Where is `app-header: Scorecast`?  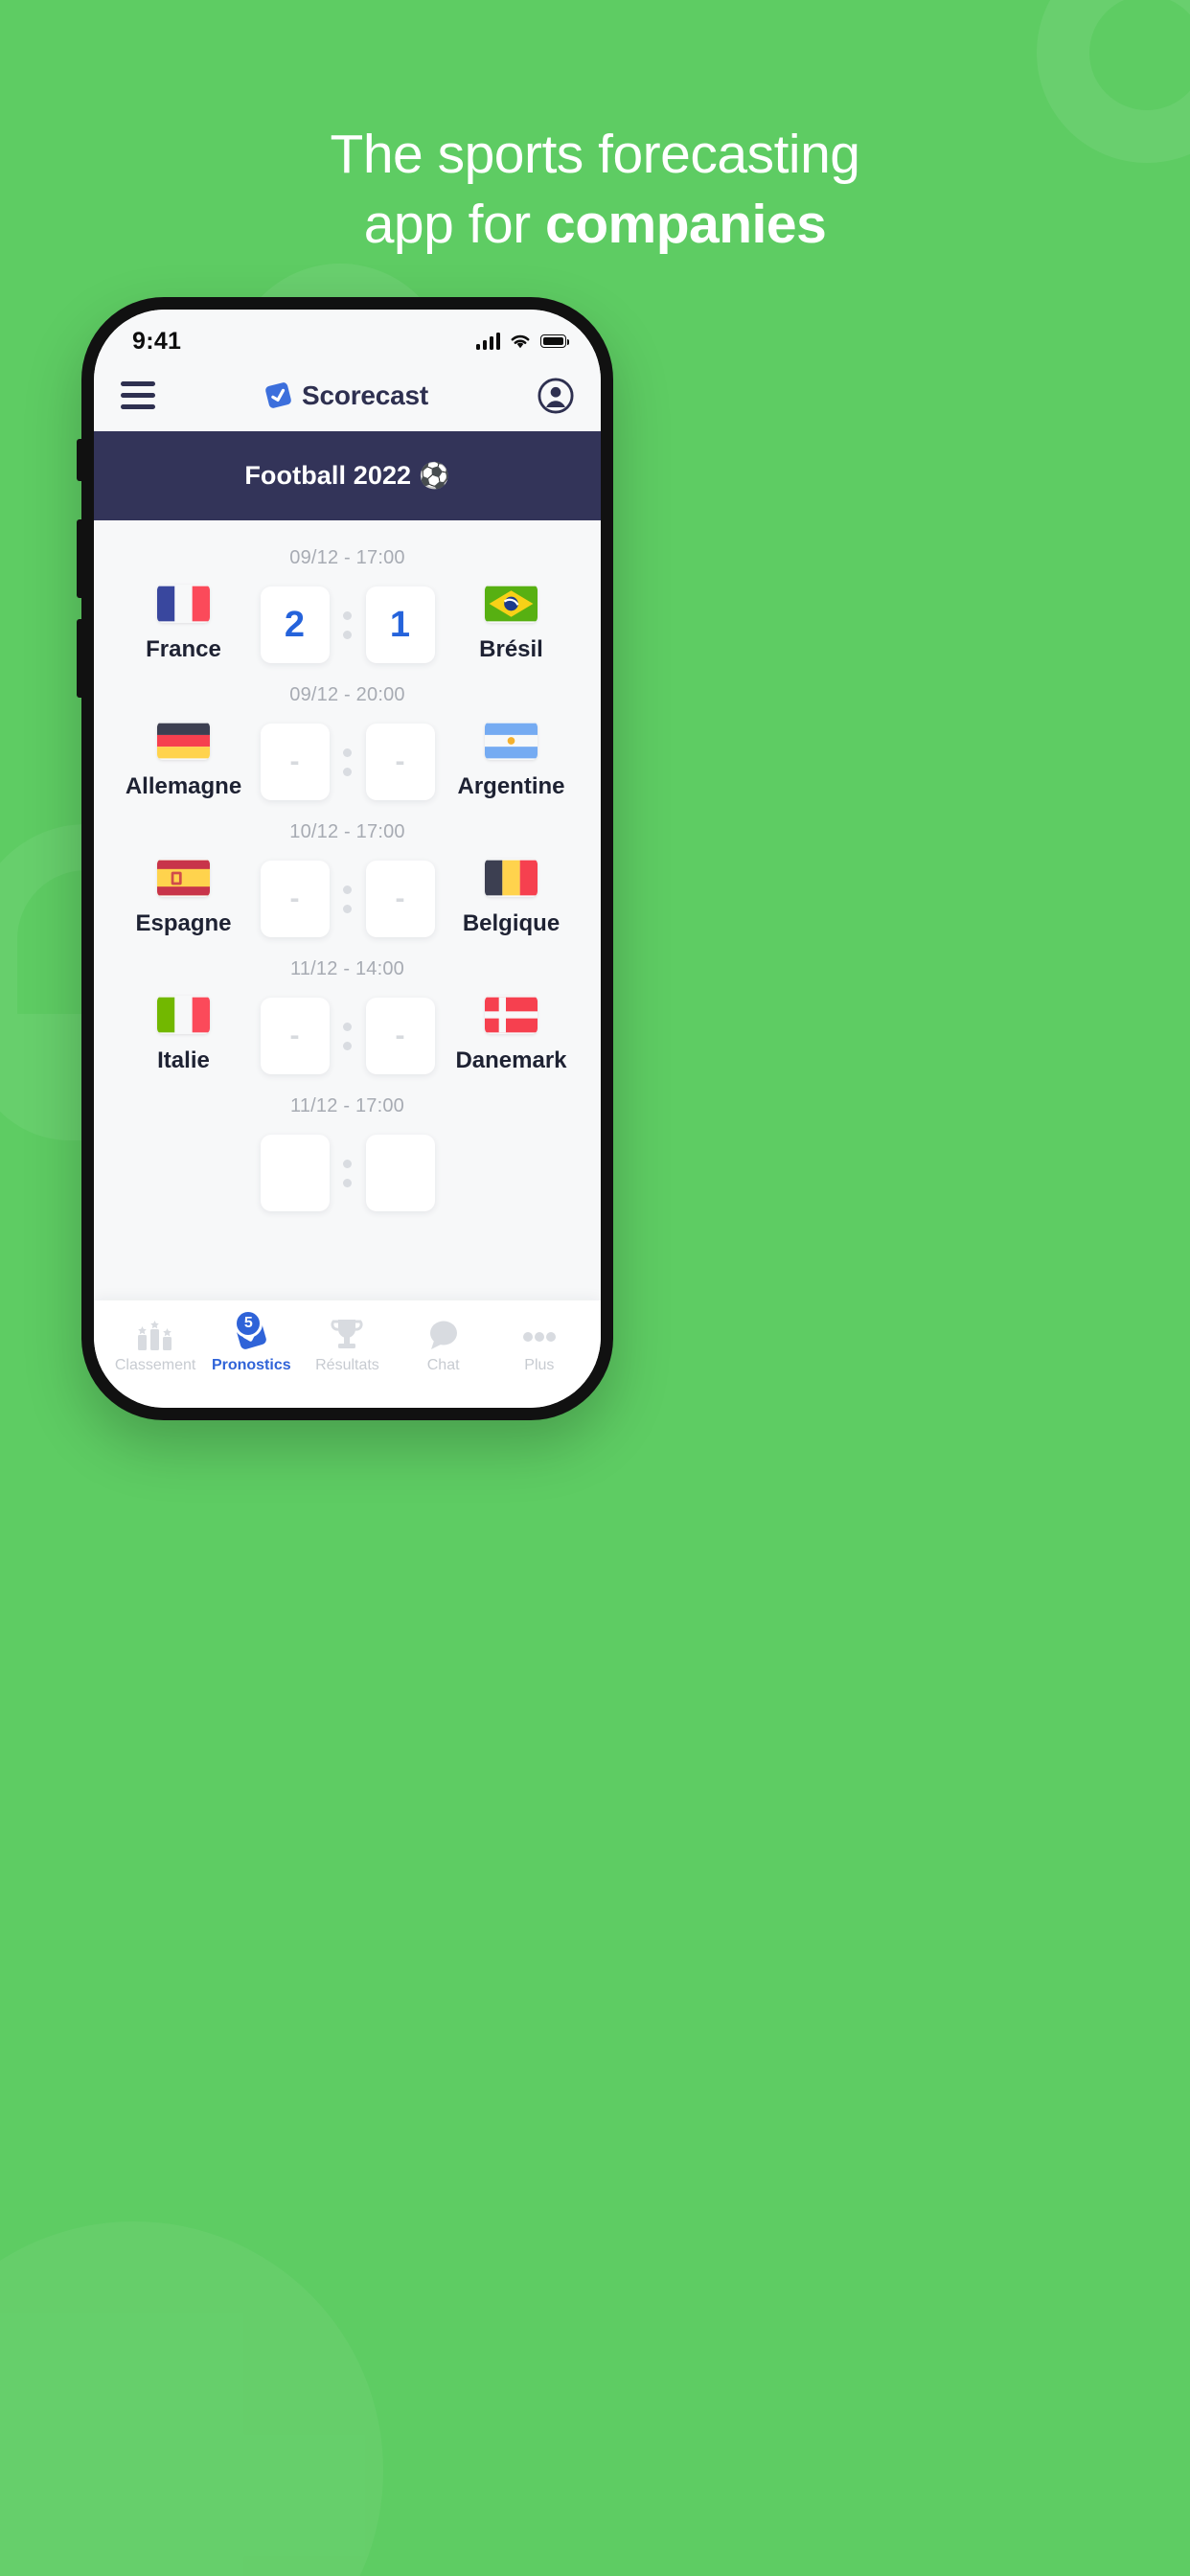 app-header: Scorecast is located at coordinates (348, 395).